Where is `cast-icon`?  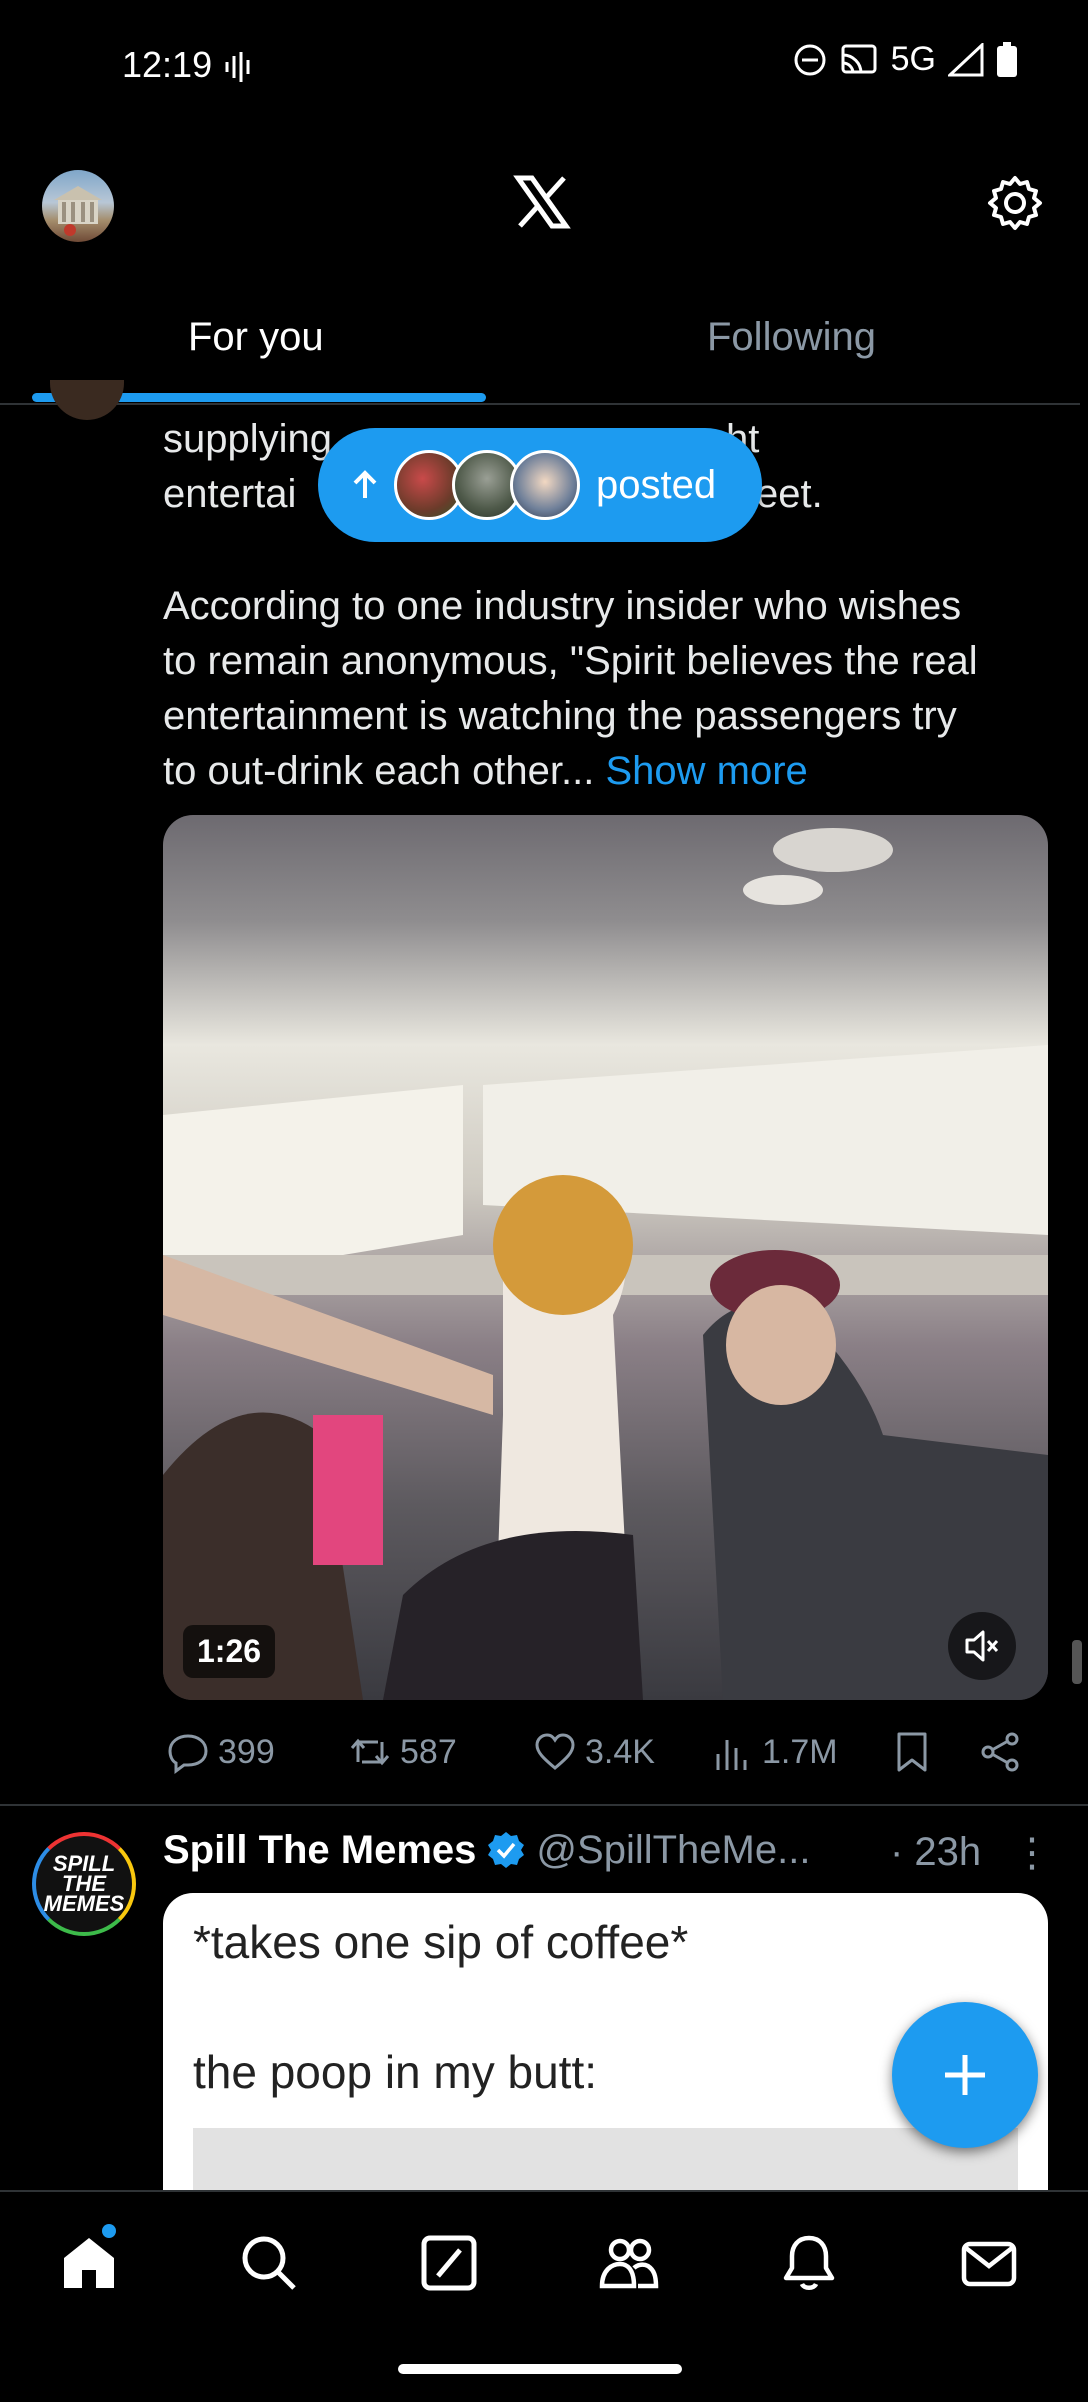
cast-icon is located at coordinates (859, 58).